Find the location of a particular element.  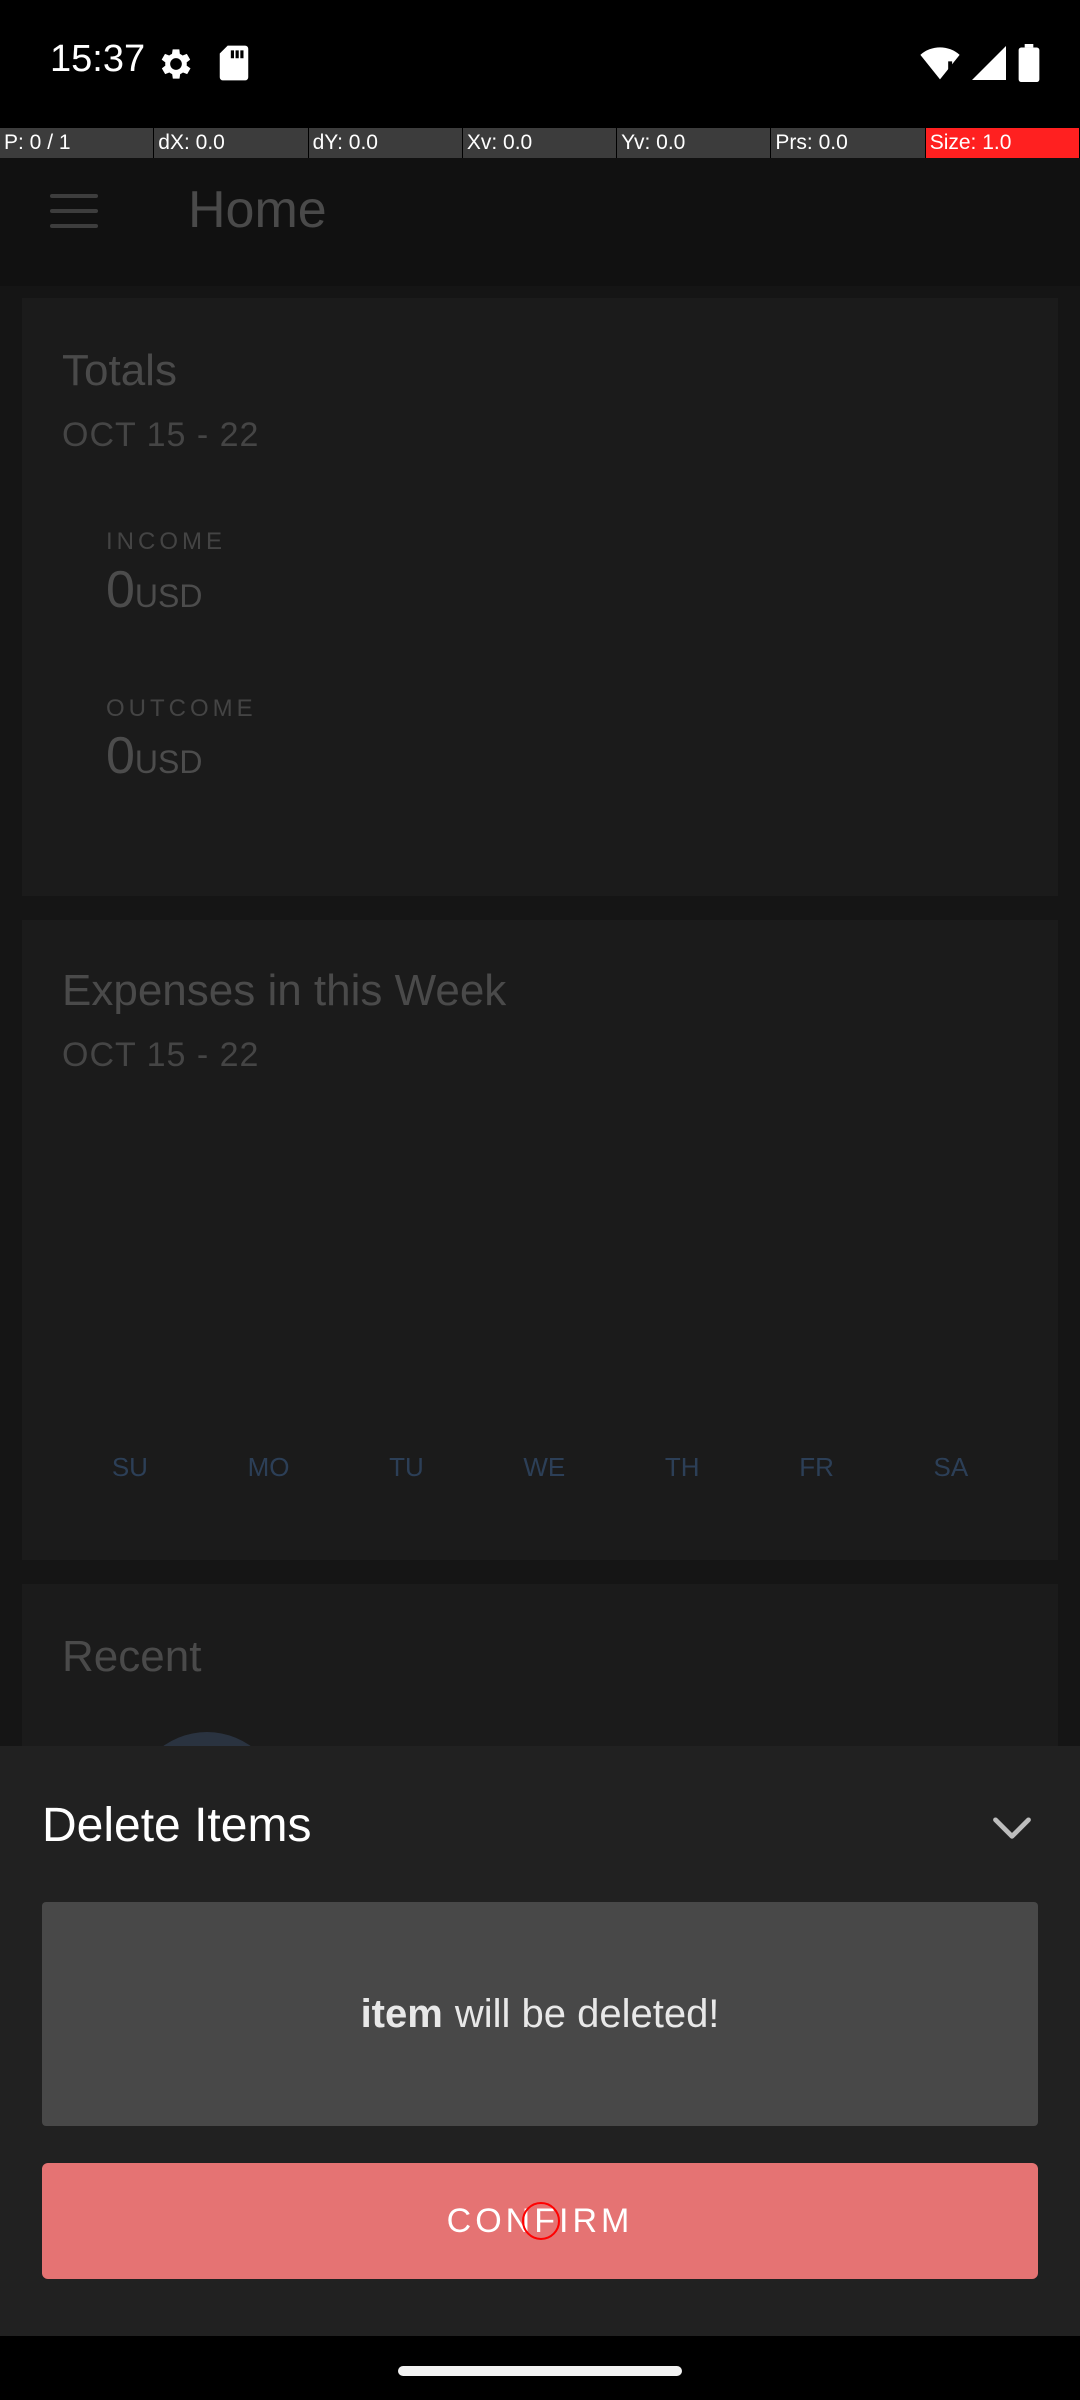

delete-message: item will be deleted! is located at coordinates (540, 2014).